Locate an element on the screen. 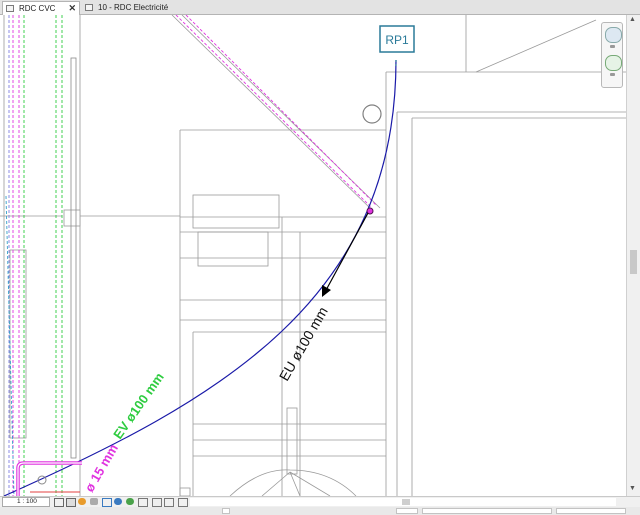  worksharing-icon is located at coordinates (143, 502).